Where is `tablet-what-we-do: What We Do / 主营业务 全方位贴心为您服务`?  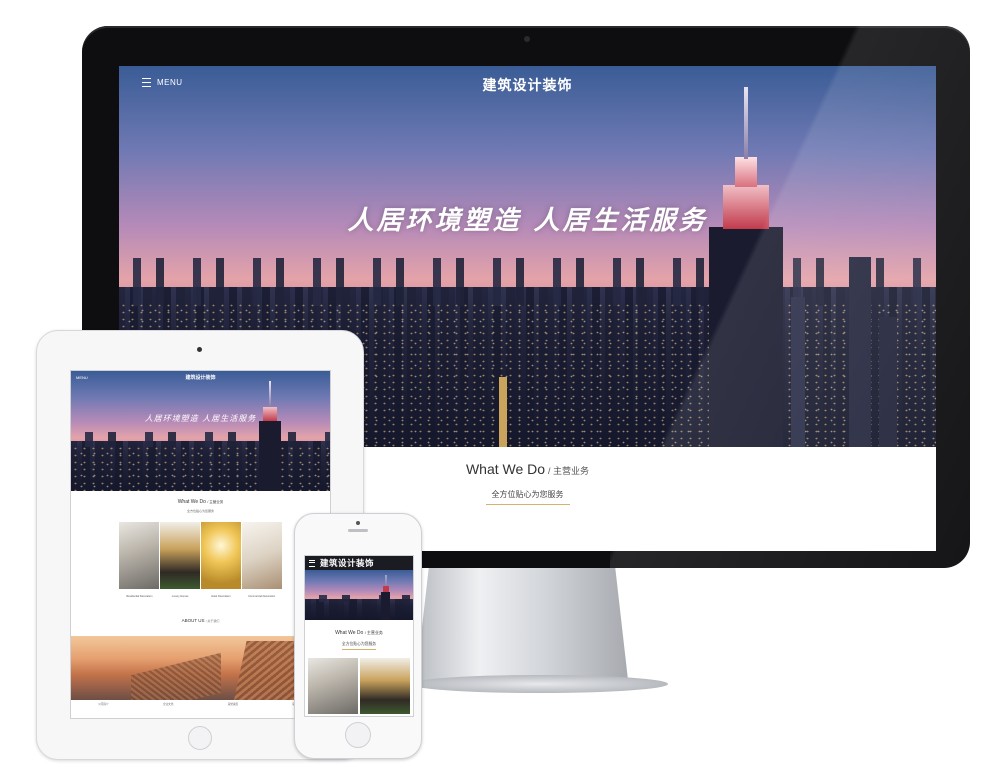
tablet-what-we-do: What We Do / 主营业务 全方位贴心为您服务 is located at coordinates (200, 506).